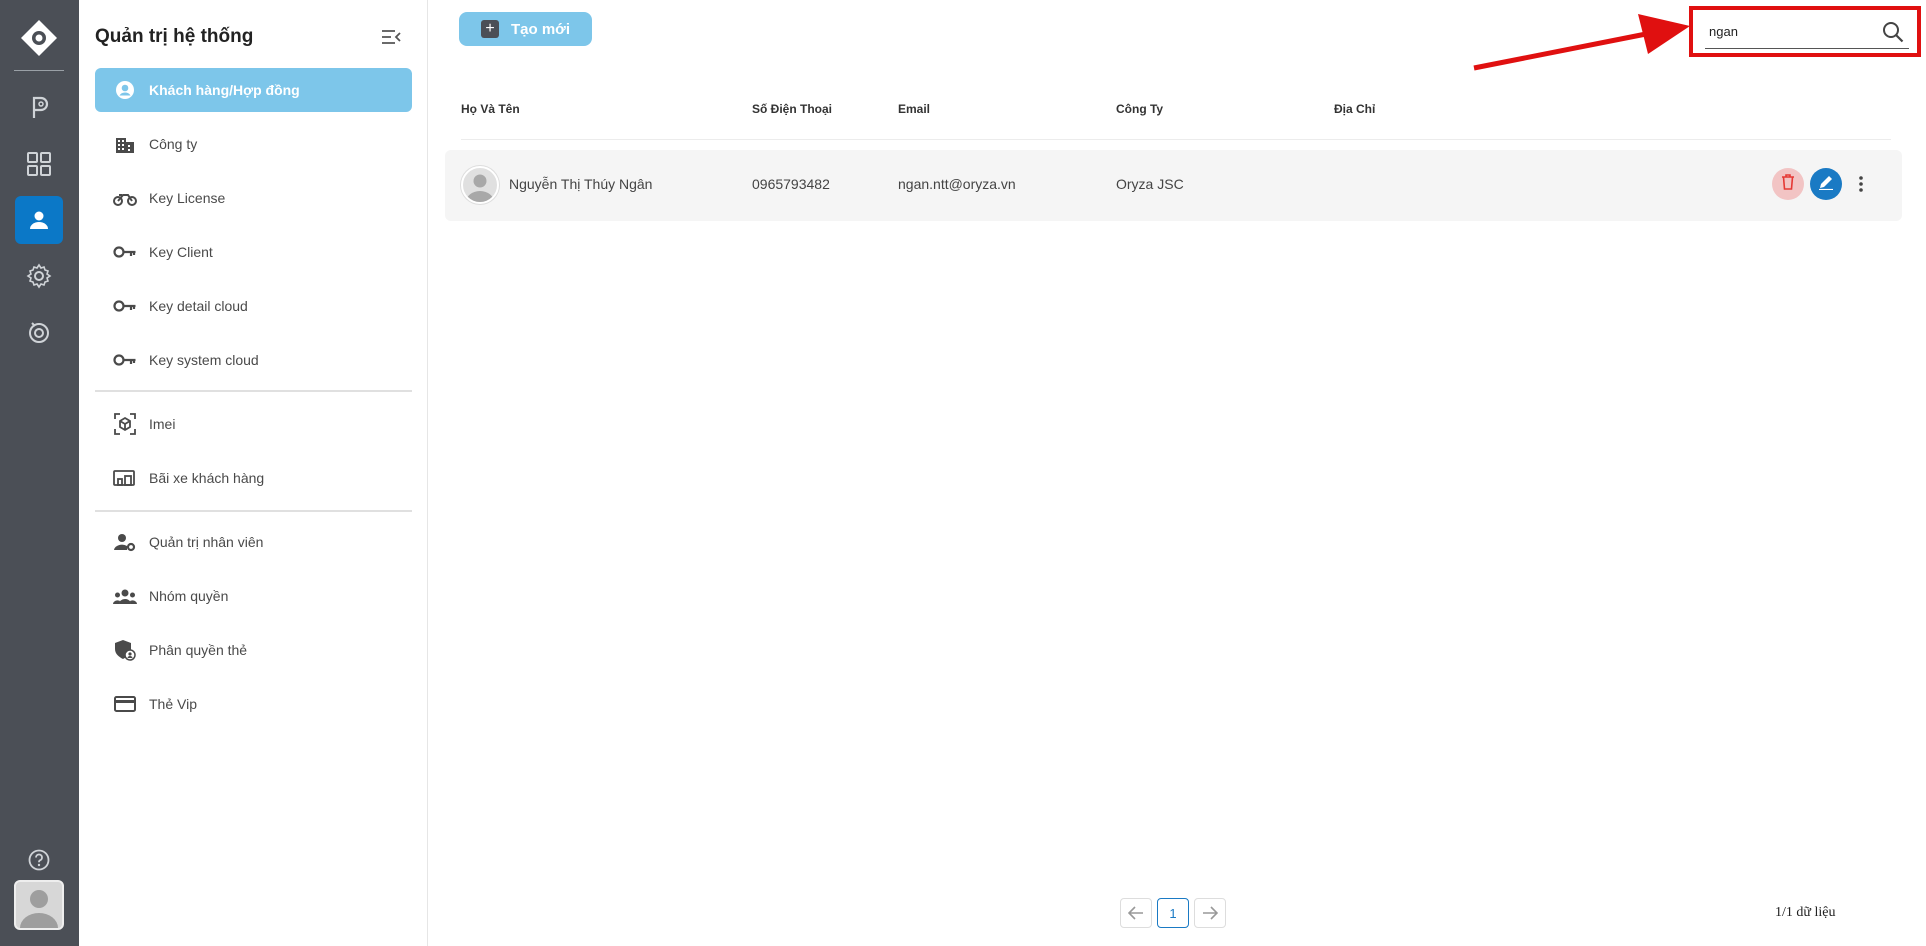  Describe the element at coordinates (173, 704) in the screenshot. I see `menu-item-label: Thẻ Vip` at that location.